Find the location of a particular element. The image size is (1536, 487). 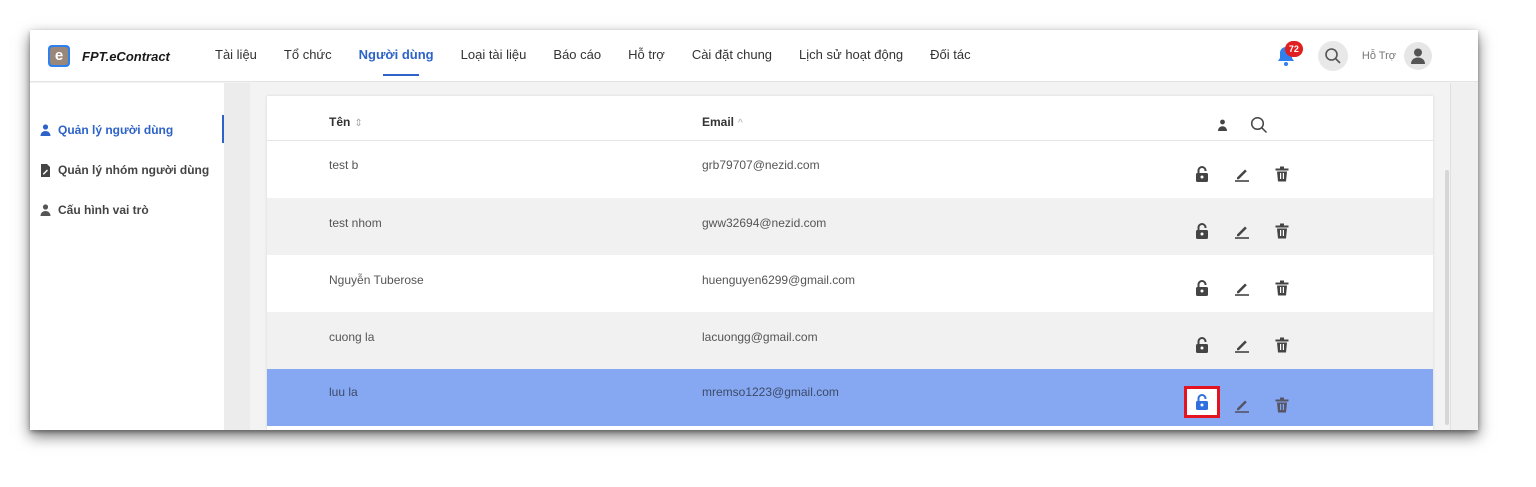

sort-asc-icon: ^ is located at coordinates (740, 123).